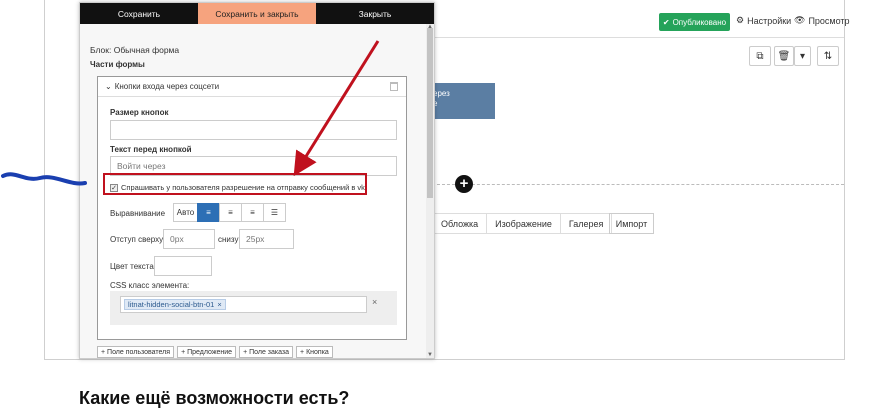 This screenshot has height=416, width=888. What do you see at coordinates (138, 239) in the screenshot?
I see `margin-top-label: Отступ сверху:` at bounding box center [138, 239].